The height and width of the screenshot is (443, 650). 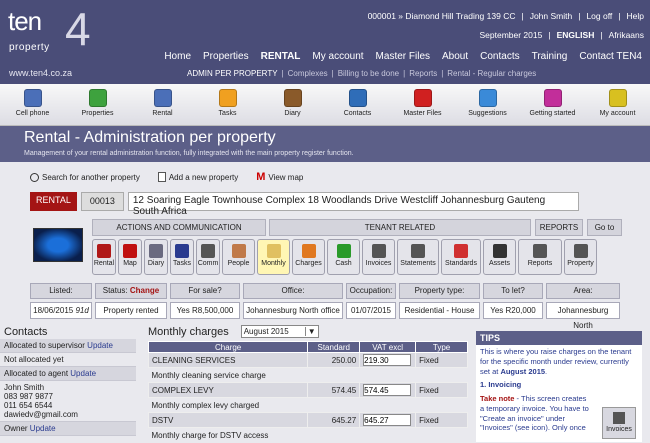 I want to click on assets-icon, so click(x=499, y=251).